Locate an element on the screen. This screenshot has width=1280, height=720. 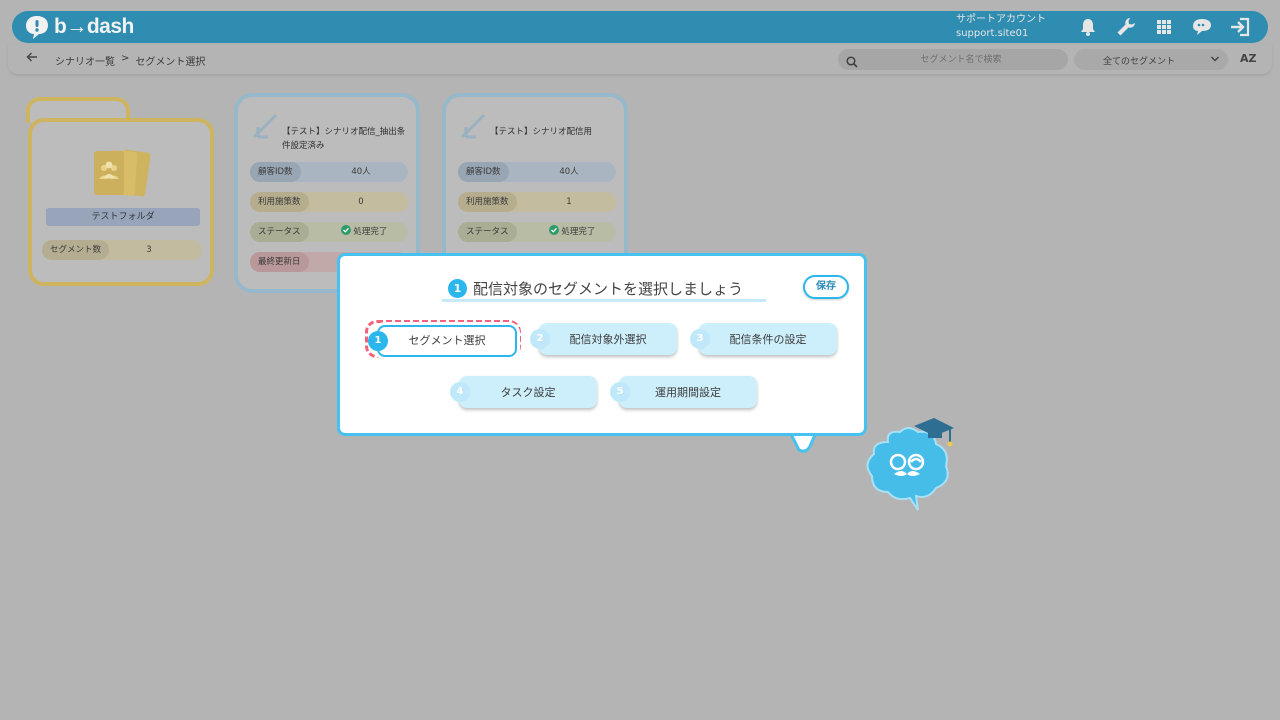
grid-icon is located at coordinates (1164, 27).